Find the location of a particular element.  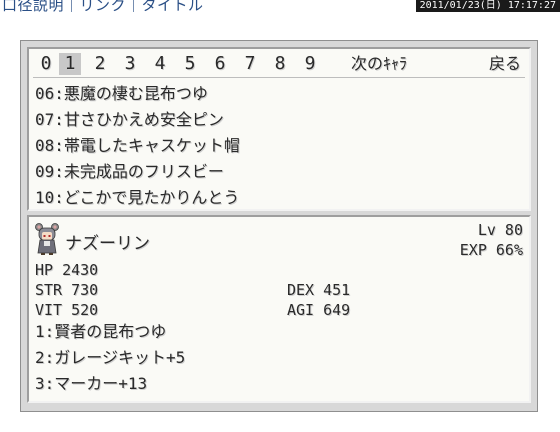

tab-6: 6 is located at coordinates (220, 64).